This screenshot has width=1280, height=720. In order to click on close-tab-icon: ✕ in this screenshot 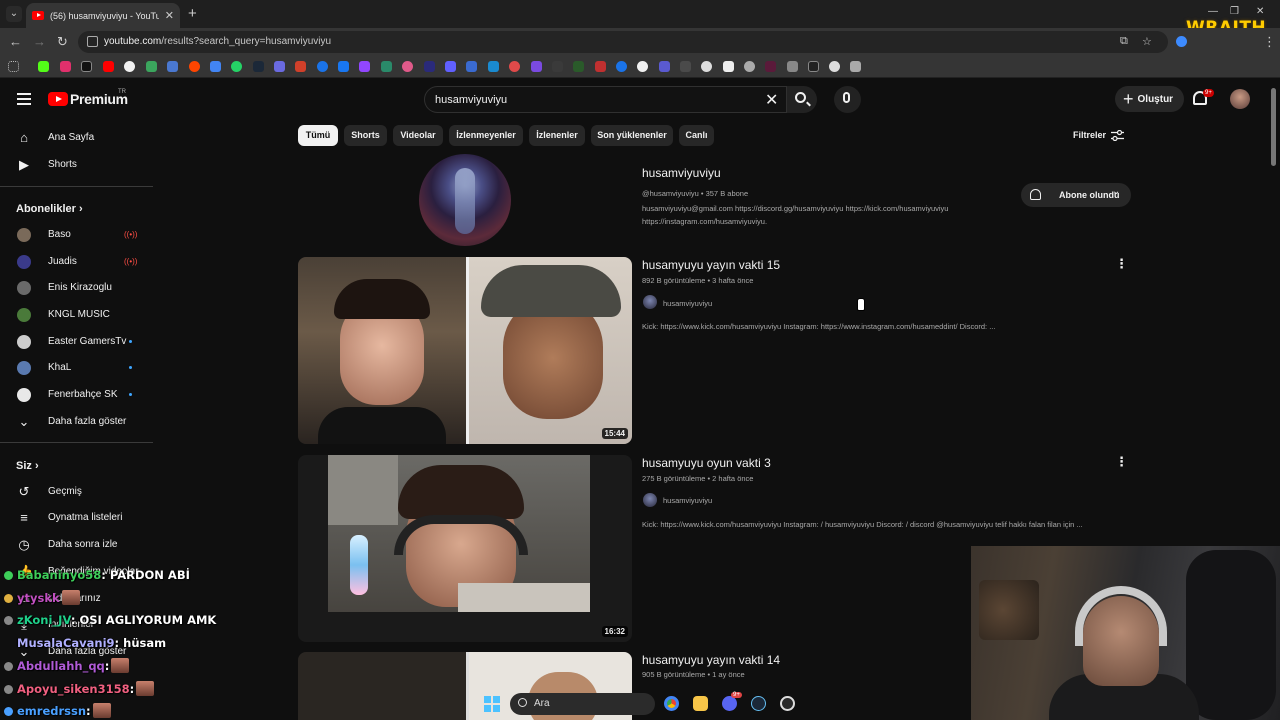, I will do `click(169, 15)`.